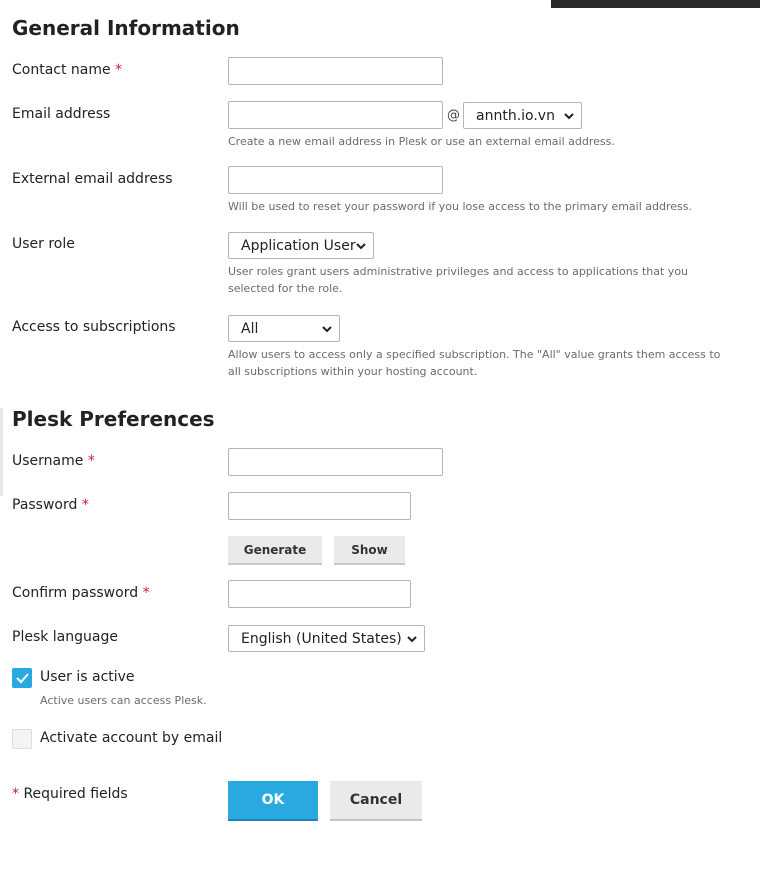 The height and width of the screenshot is (887, 760). I want to click on user-role-select: Application User, so click(301, 245).